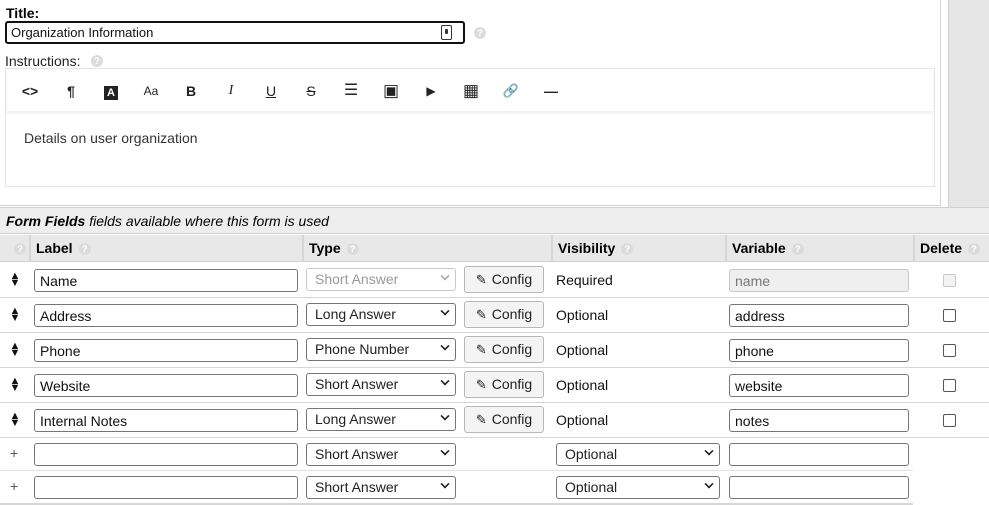 This screenshot has width=989, height=505. Describe the element at coordinates (951, 248) in the screenshot. I see `delete-column-header: Delete?` at that location.